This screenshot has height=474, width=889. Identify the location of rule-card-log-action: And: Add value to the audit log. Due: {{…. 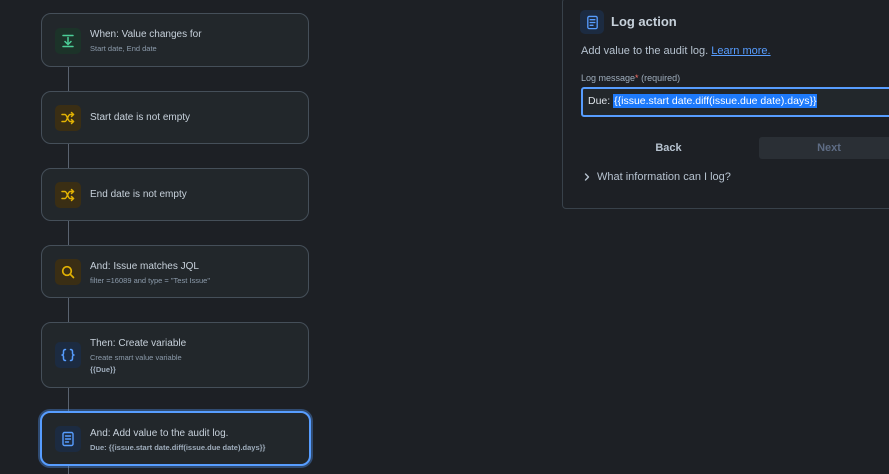
(175, 438).